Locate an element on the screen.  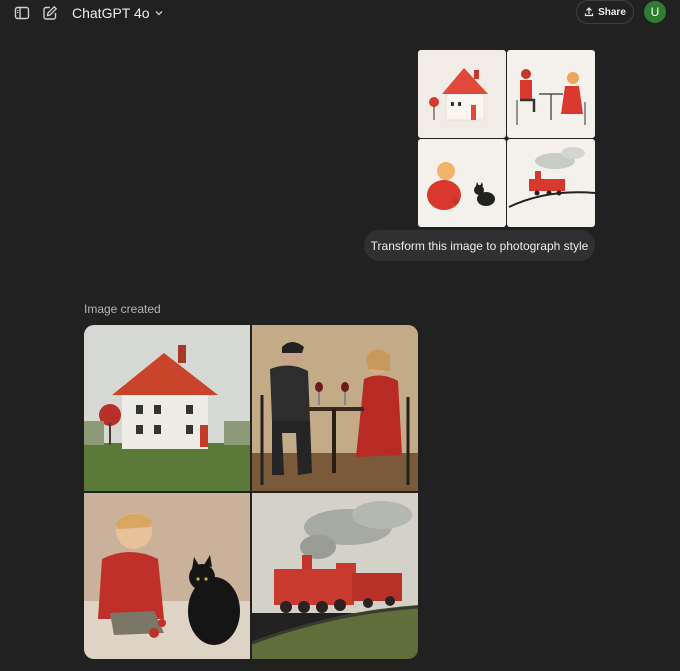
share-button: Share is located at coordinates (605, 12).